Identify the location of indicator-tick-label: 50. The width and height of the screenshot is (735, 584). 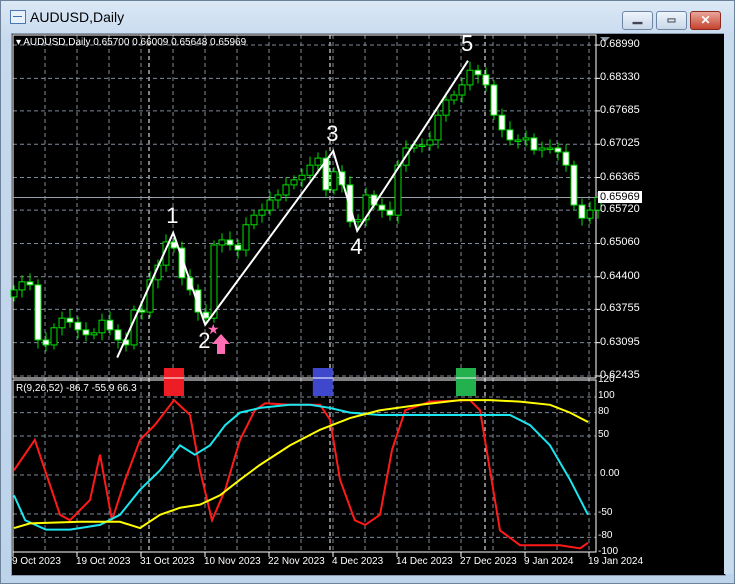
(604, 434).